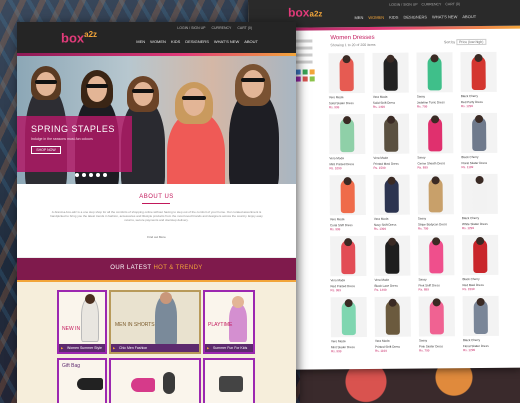 This screenshot has height=403, width=520. I want to click on product-card: Sassy Jadeline Tunic Dress Rs. 799, so click(434, 80).